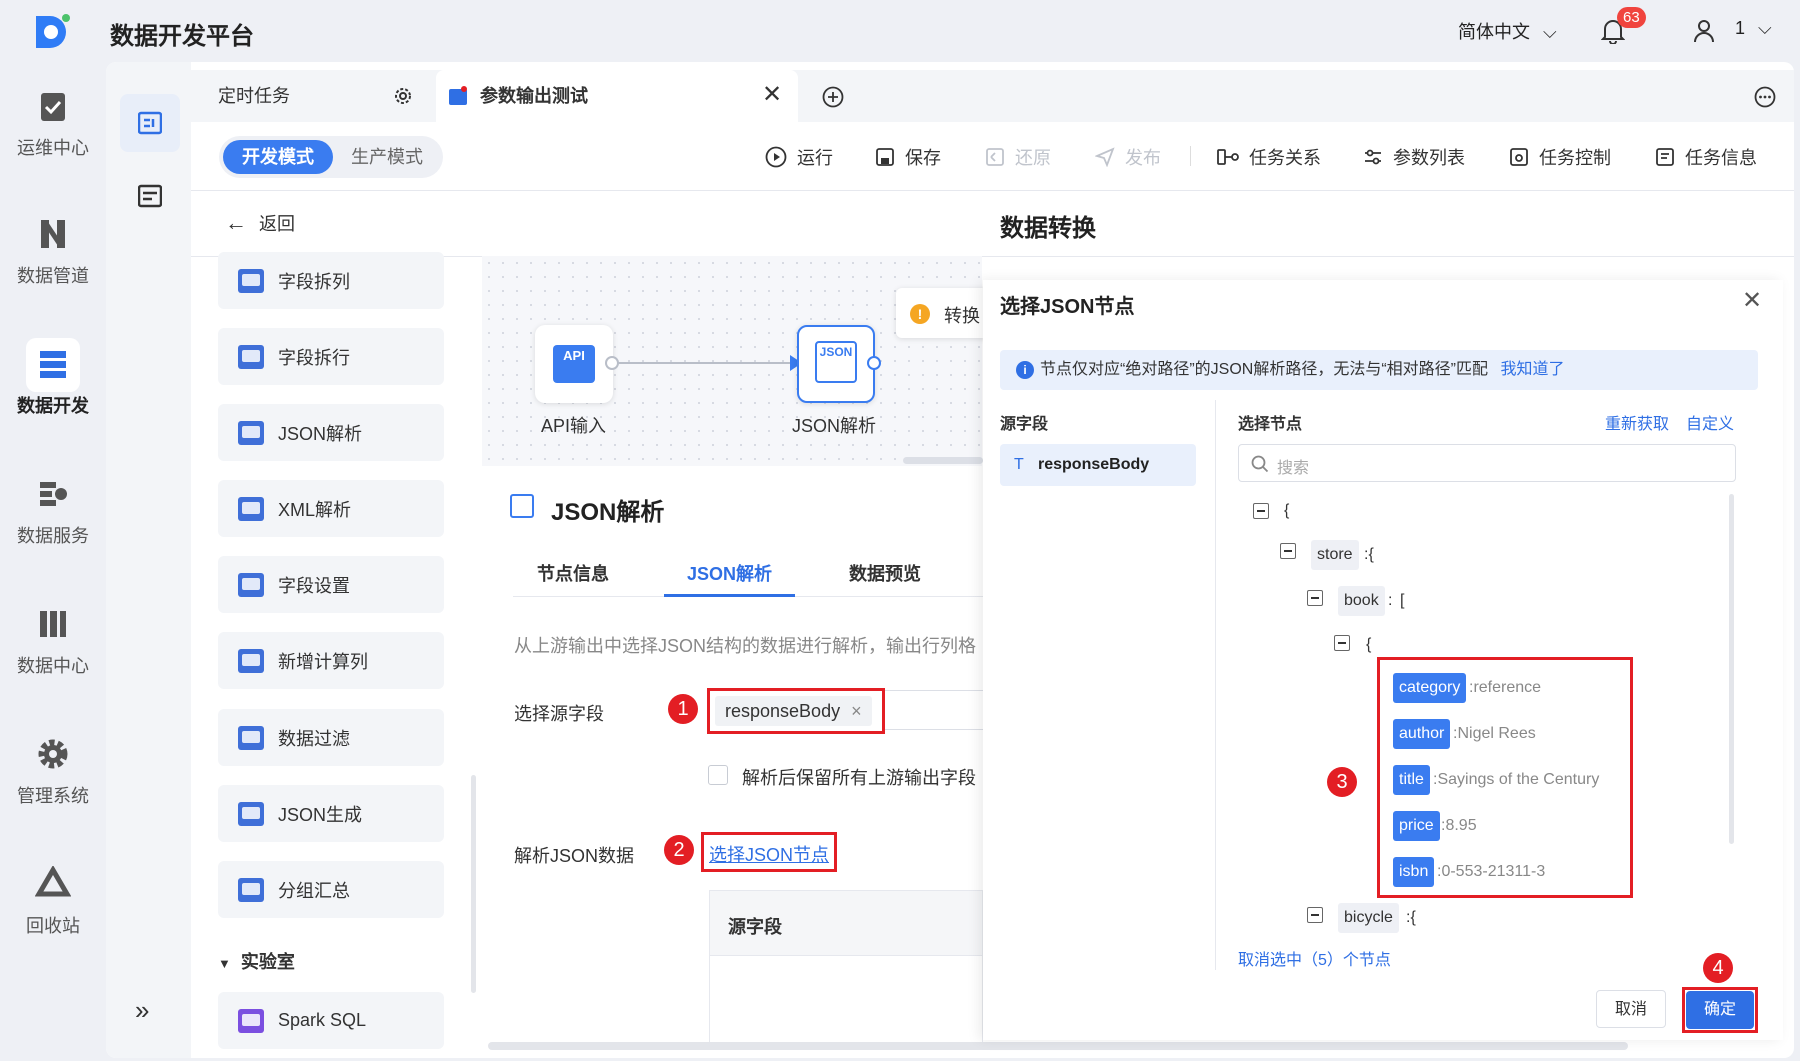 The image size is (1800, 1061). Describe the element at coordinates (1665, 157) in the screenshot. I see `info-doc-icon` at that location.